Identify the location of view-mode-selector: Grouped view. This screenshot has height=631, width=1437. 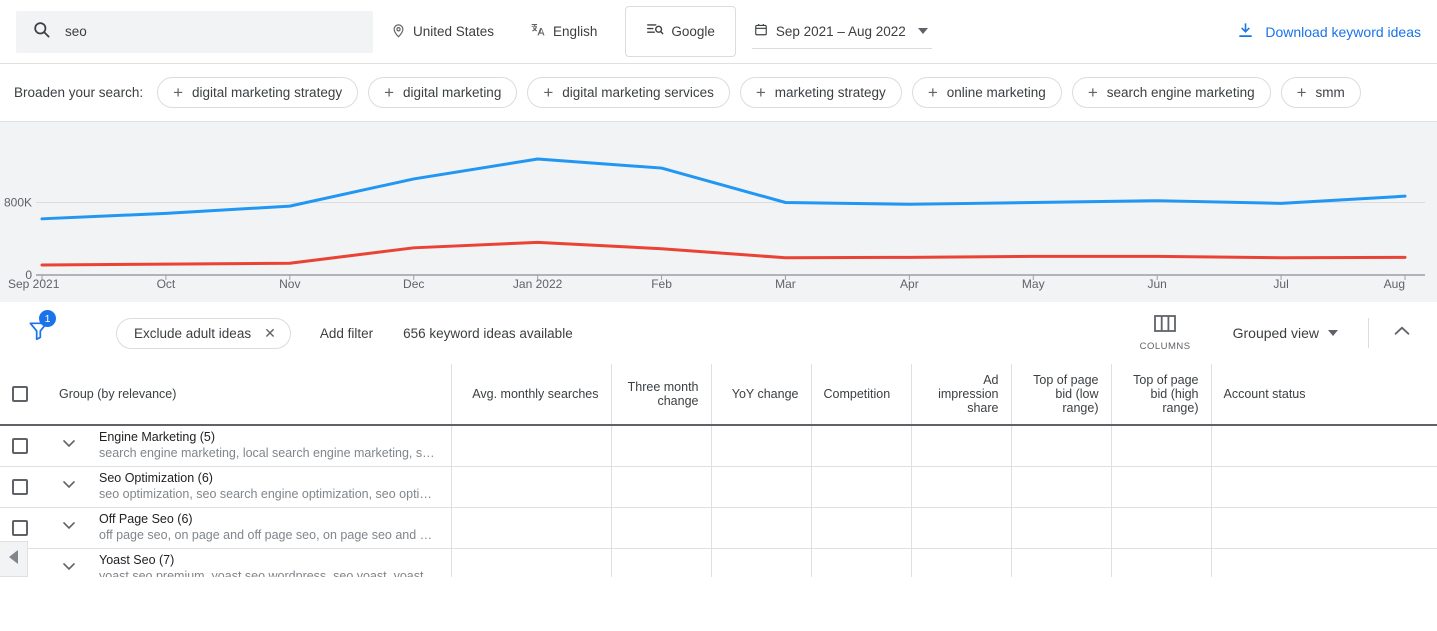
(1285, 333).